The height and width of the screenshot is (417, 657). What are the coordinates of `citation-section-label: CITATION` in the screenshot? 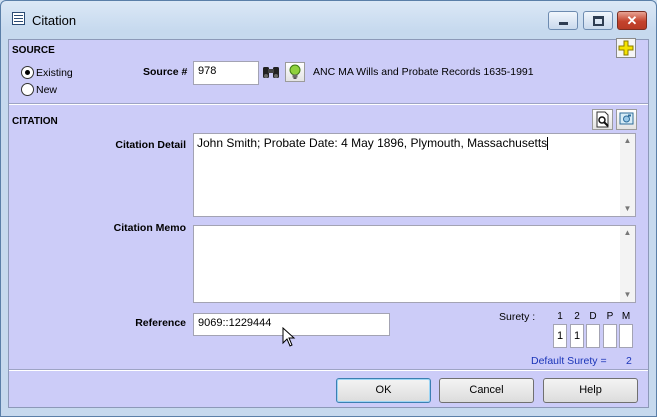 It's located at (35, 121).